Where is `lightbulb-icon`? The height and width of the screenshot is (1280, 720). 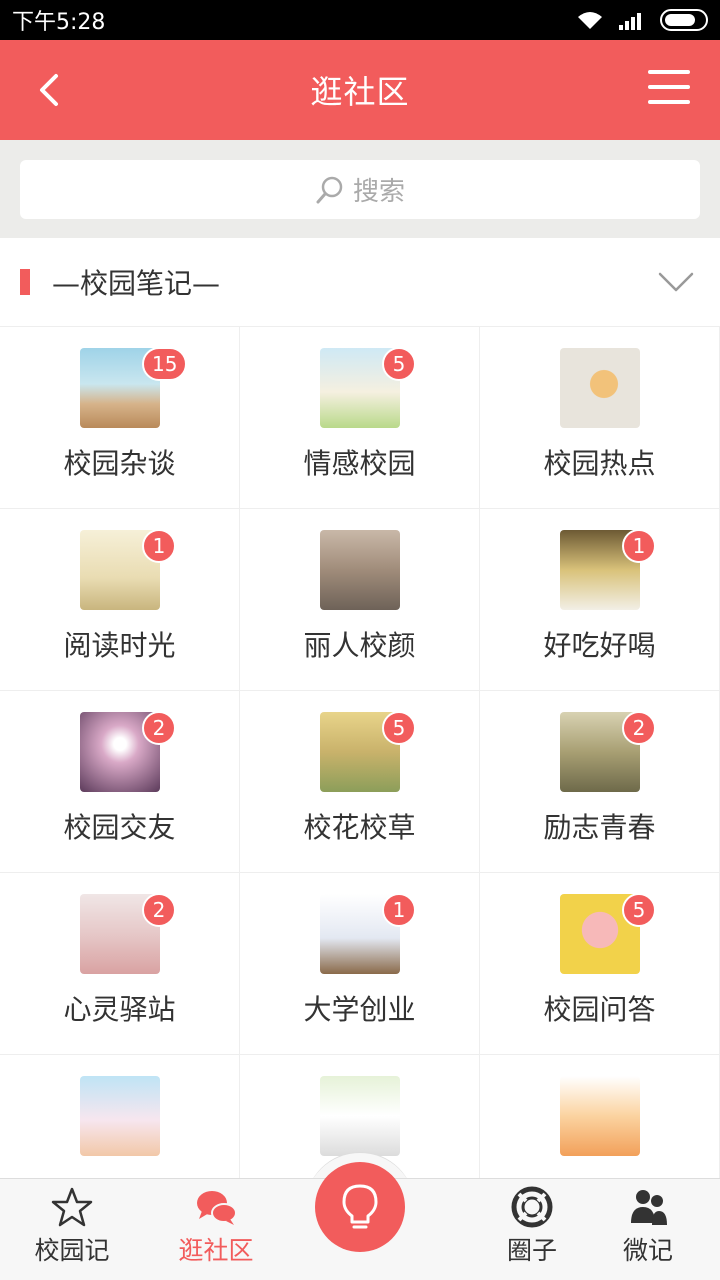 lightbulb-icon is located at coordinates (360, 1206).